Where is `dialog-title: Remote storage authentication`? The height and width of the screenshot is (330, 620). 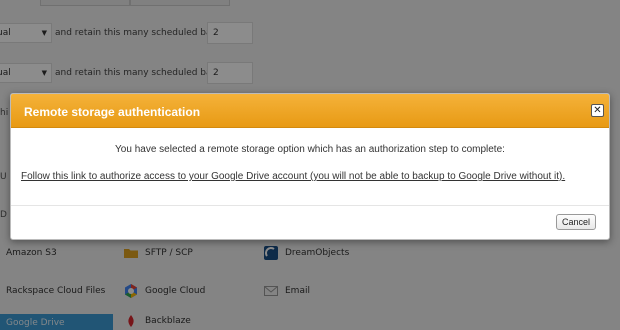
dialog-title: Remote storage authentication is located at coordinates (112, 112).